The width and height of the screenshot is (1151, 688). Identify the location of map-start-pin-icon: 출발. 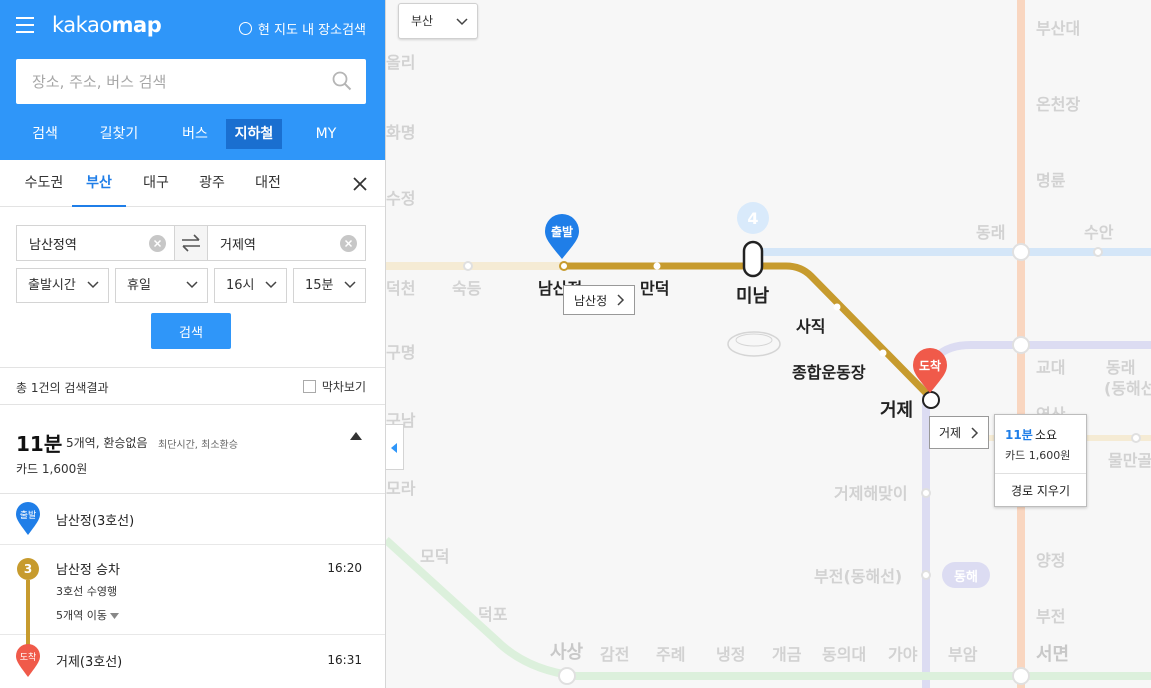
(562, 237).